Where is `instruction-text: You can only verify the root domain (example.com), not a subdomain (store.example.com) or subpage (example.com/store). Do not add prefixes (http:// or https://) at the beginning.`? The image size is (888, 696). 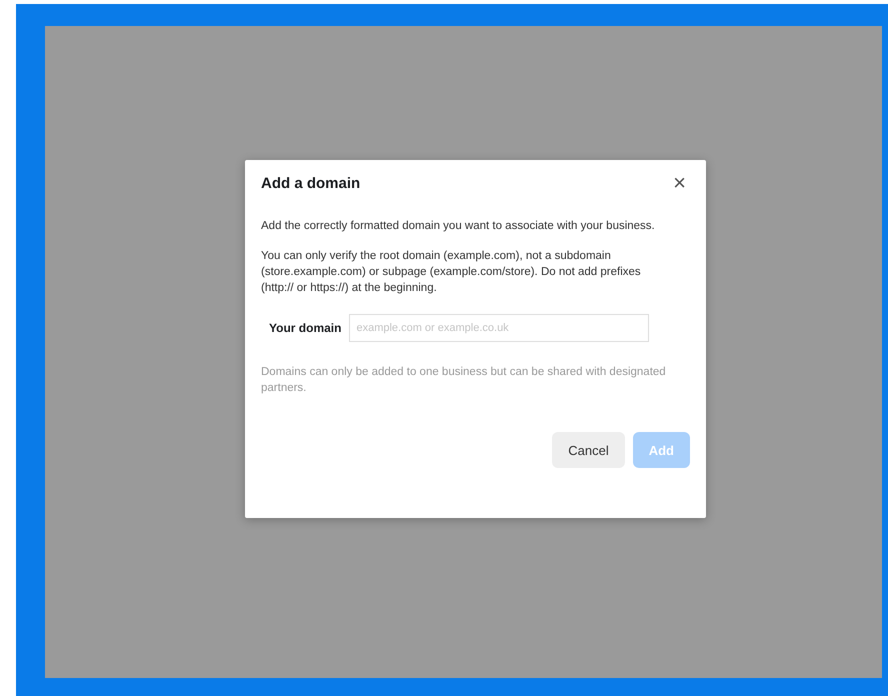 instruction-text: You can only verify the root domain (example.com), not a subdomain (store.example.com) or subpage (example.com/store). Do not add prefixes (http:// or https://) at the beginning. is located at coordinates (451, 272).